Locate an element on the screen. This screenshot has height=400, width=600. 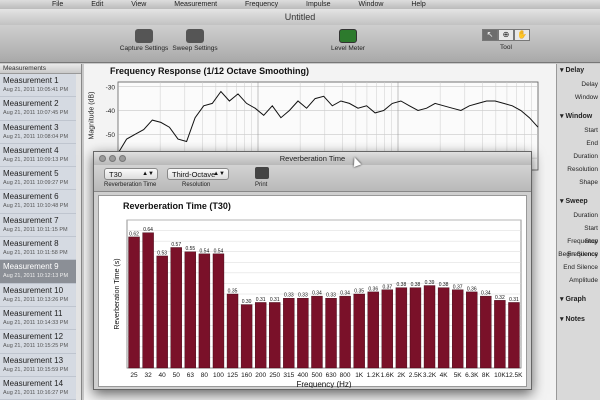
inspector-section-header: ▾ Graph is located at coordinates (578, 300).